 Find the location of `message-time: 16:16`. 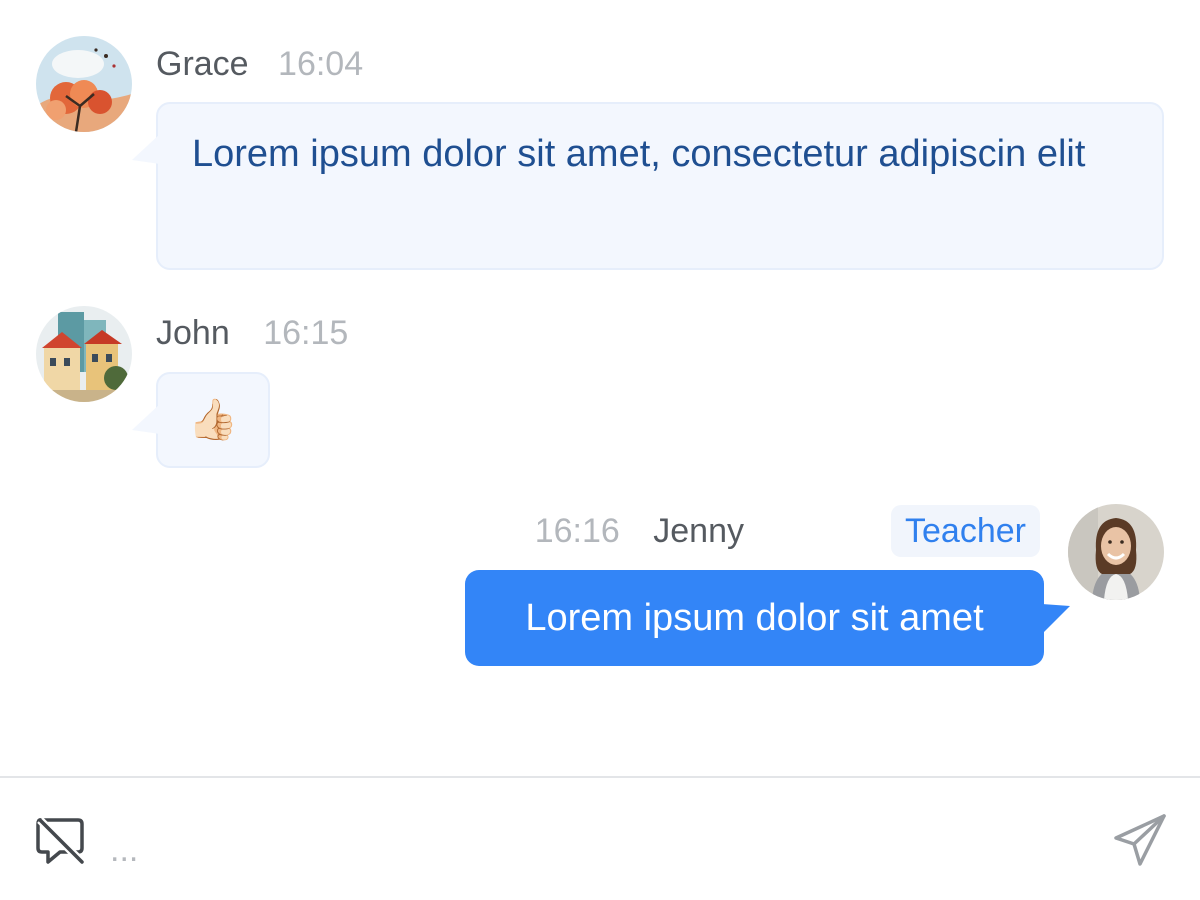

message-time: 16:16 is located at coordinates (577, 531).